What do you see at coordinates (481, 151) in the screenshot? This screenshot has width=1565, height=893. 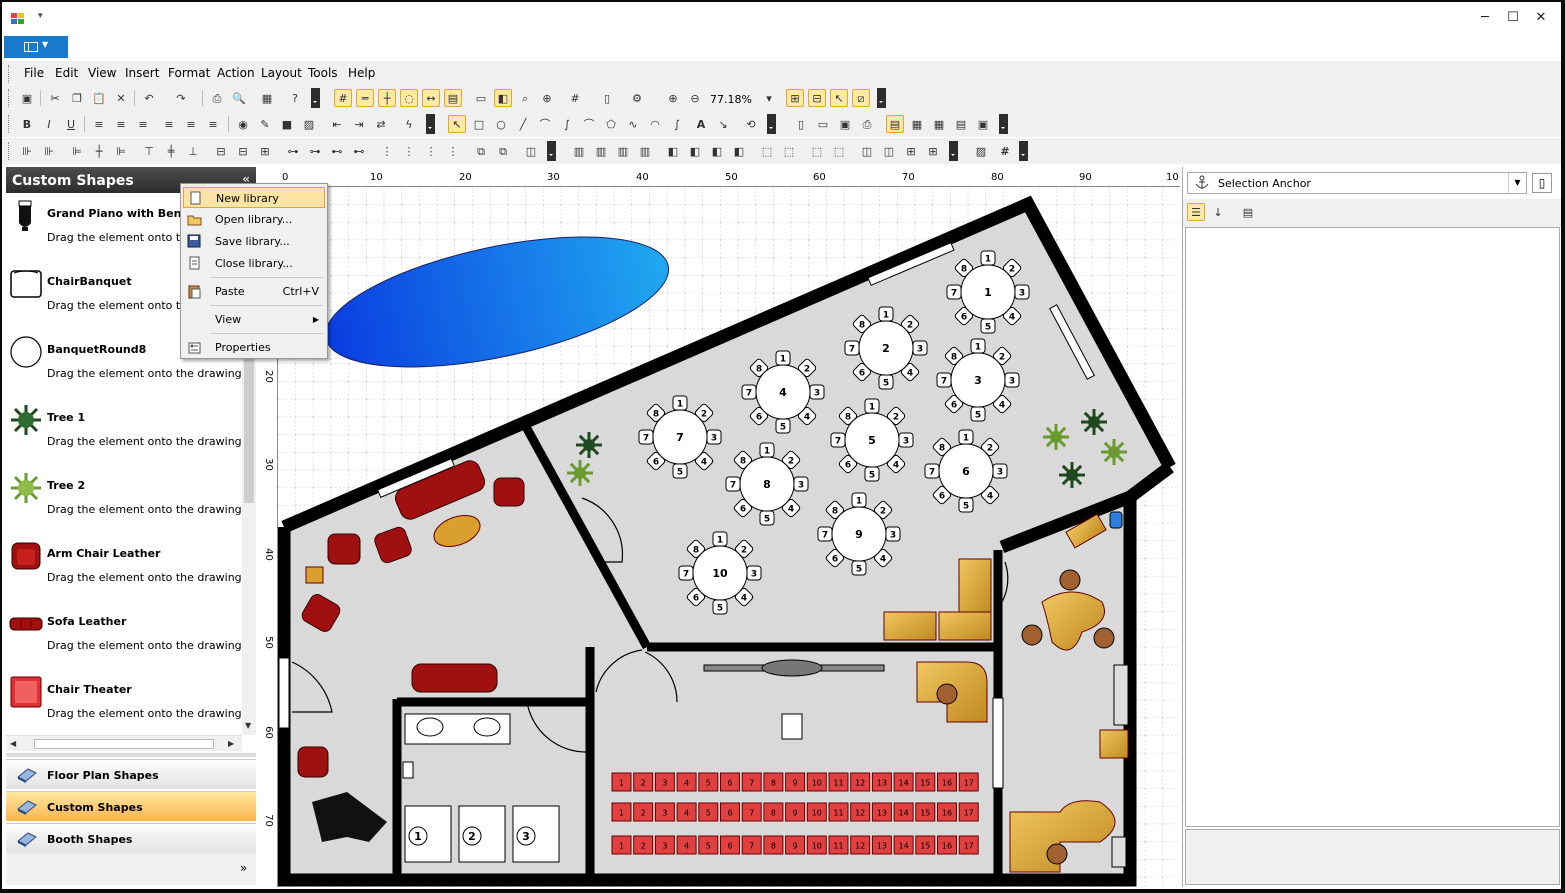 I see `bring-front-icon: ⧉` at bounding box center [481, 151].